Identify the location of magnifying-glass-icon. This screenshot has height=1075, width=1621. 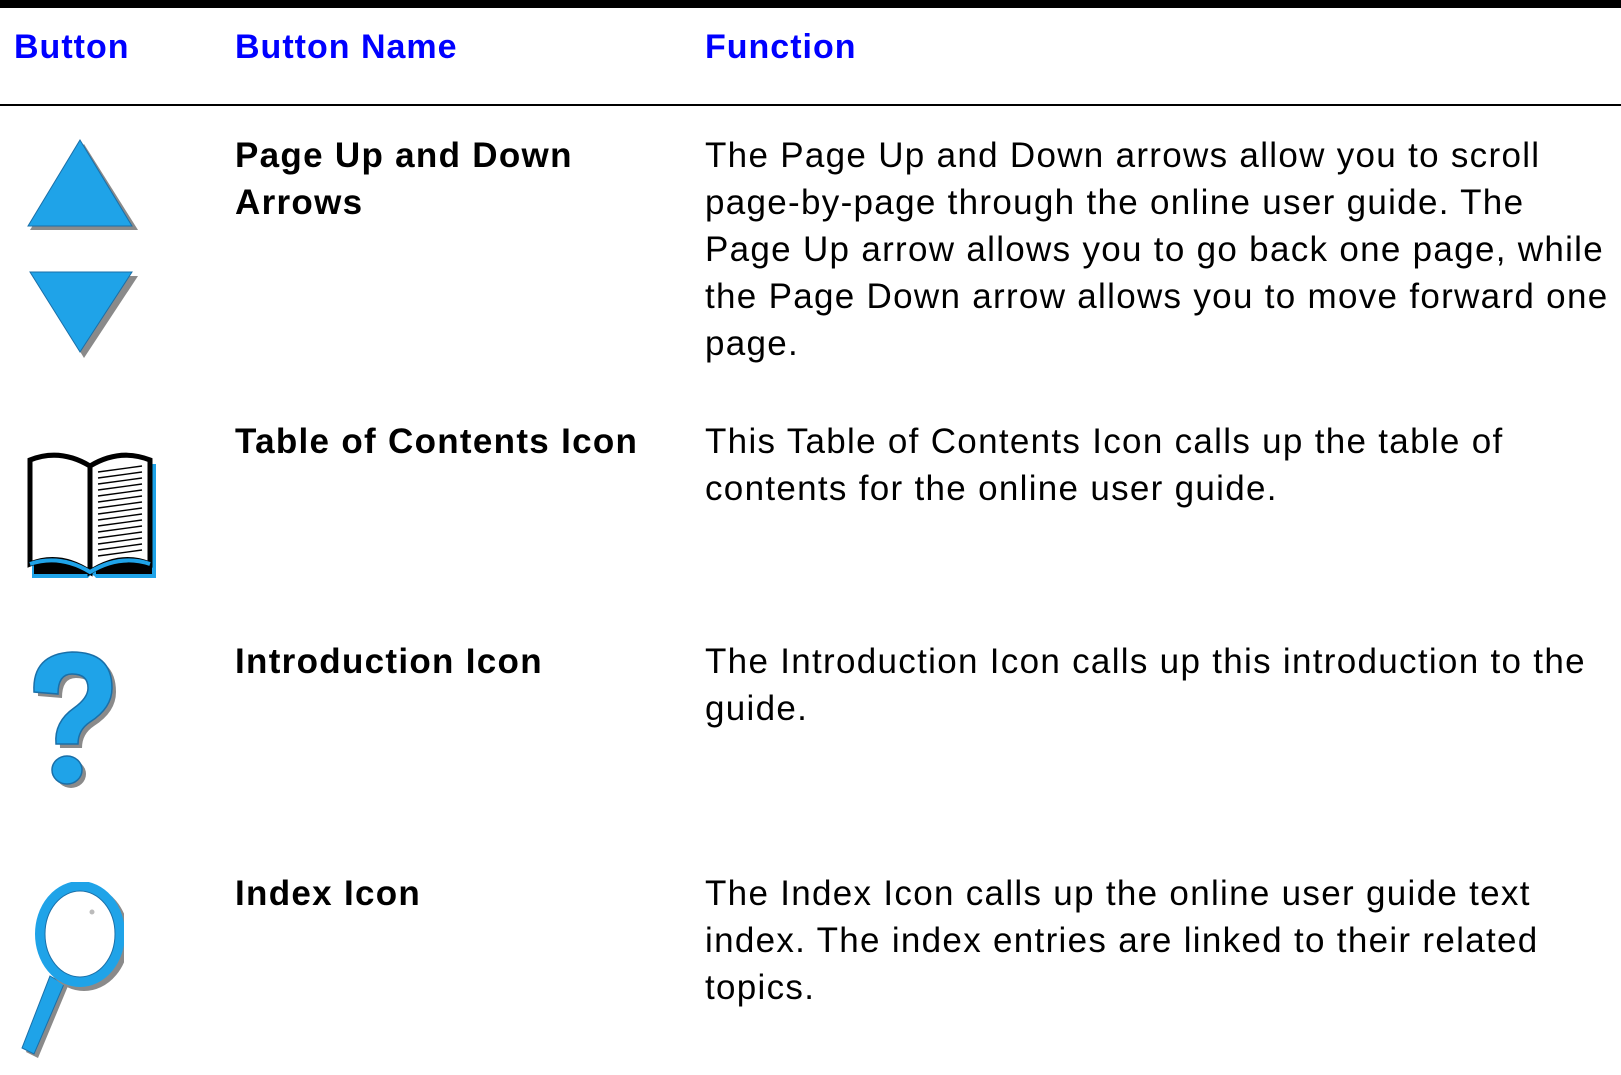
(72, 972).